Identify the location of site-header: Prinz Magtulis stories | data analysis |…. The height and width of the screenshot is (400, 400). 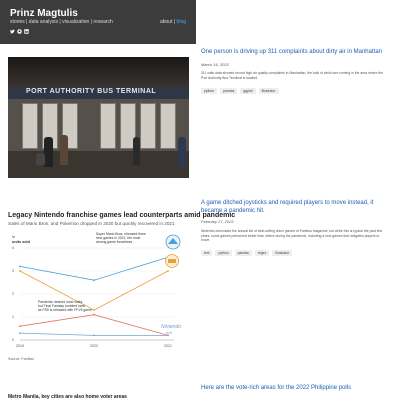
(98, 22).